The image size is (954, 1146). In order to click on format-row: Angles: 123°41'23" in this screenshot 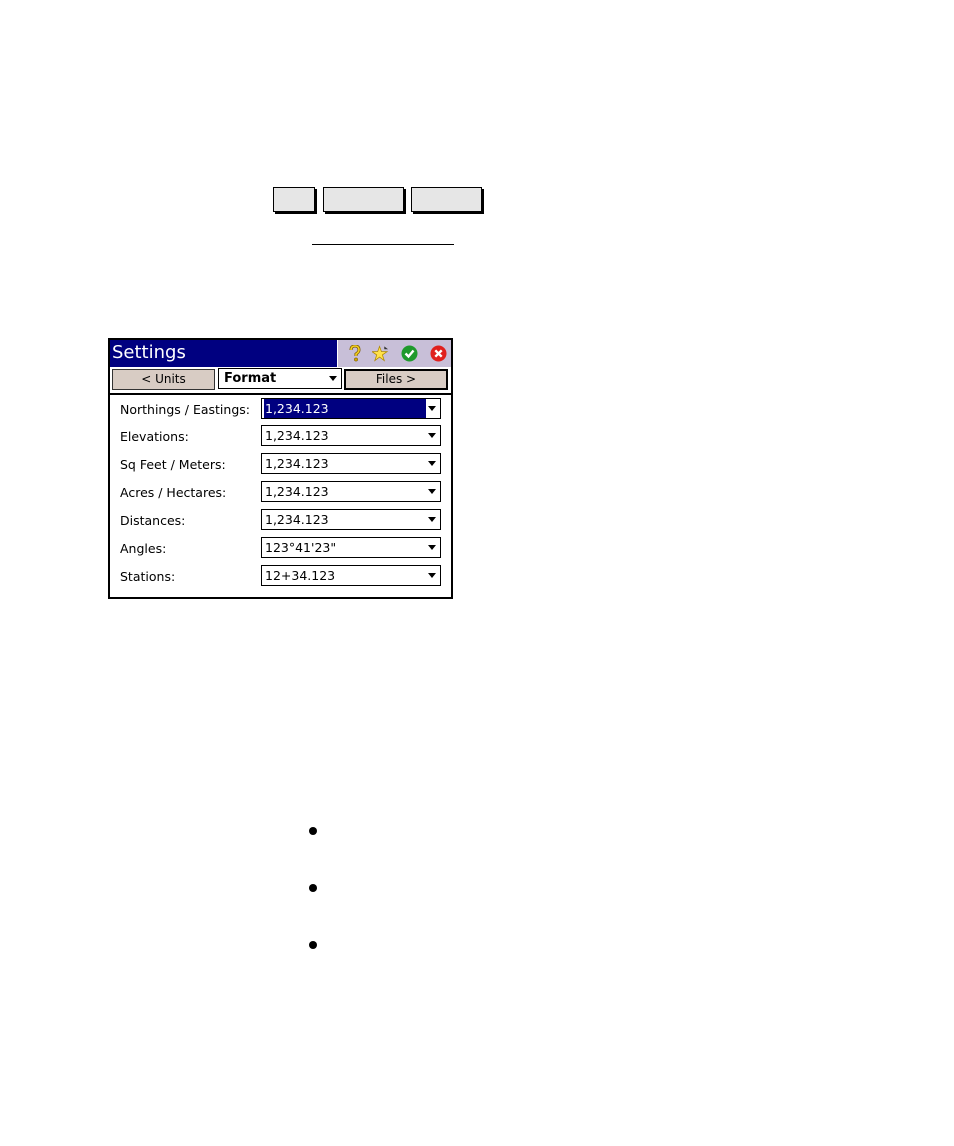, I will do `click(280, 548)`.